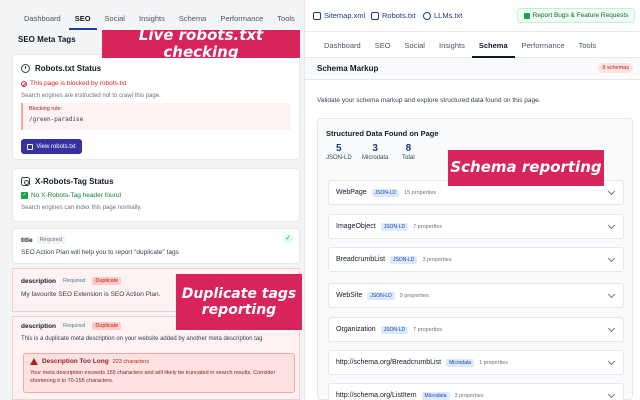  I want to click on robots-link: Robots.txt, so click(393, 15).